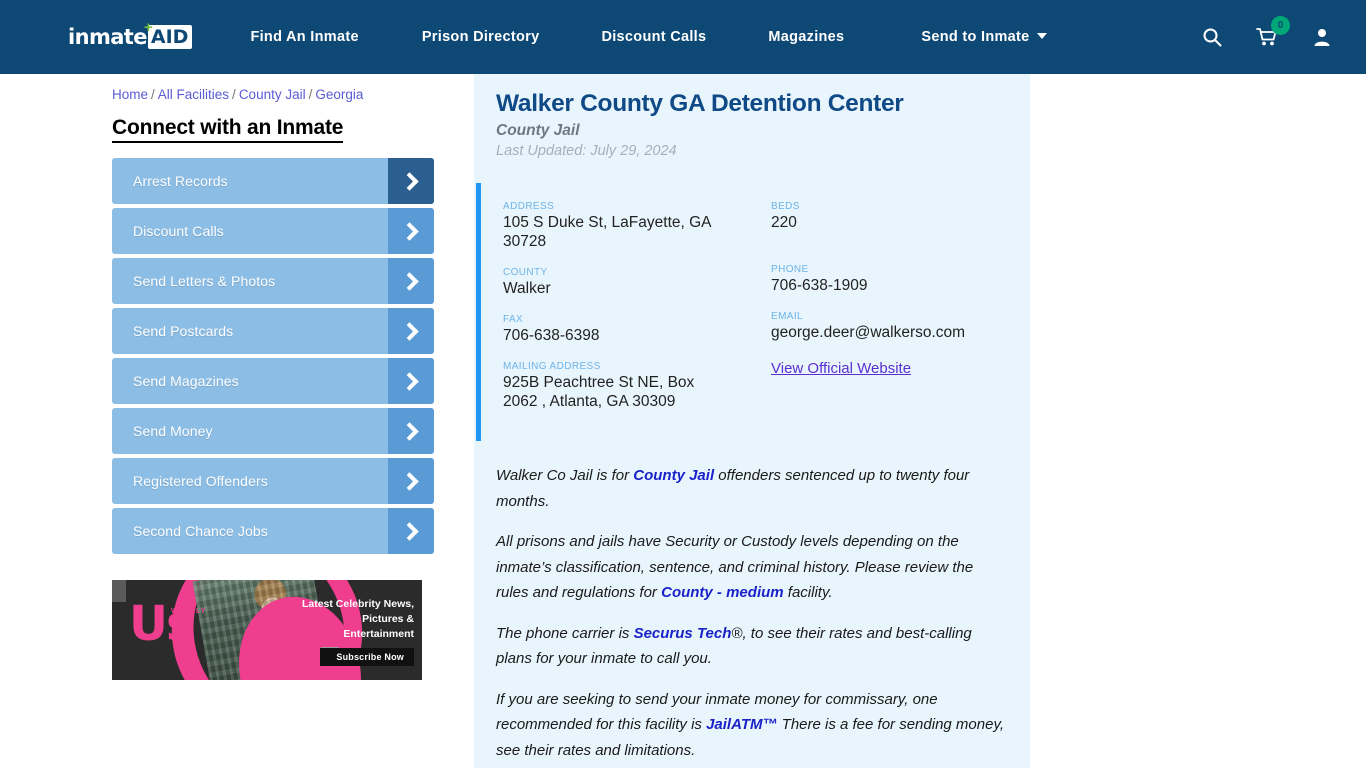 Image resolution: width=1366 pixels, height=768 pixels. I want to click on highlighted-term: County Jail, so click(674, 475).